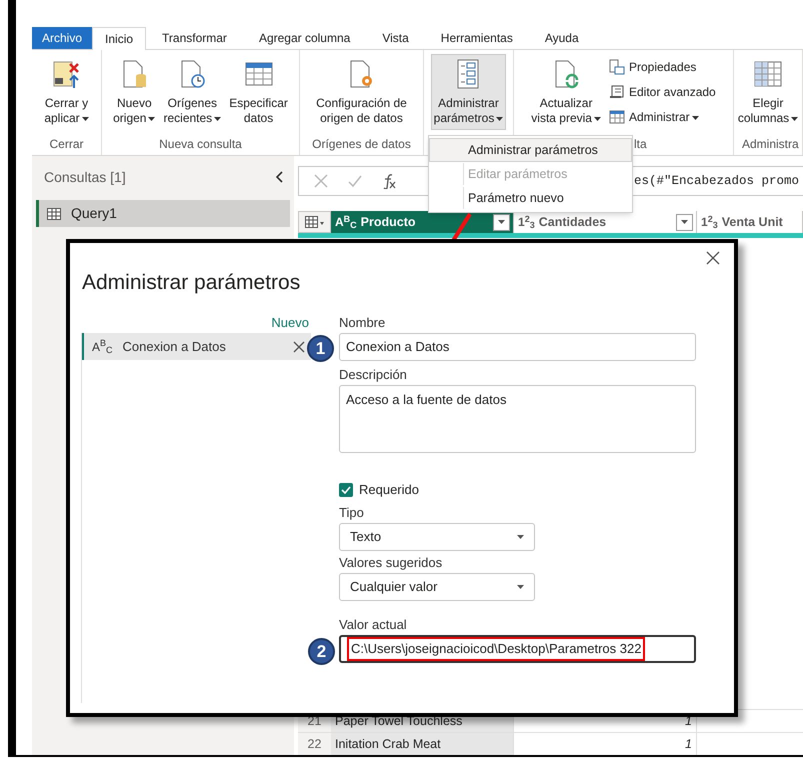 The width and height of the screenshot is (803, 760). What do you see at coordinates (321, 651) in the screenshot?
I see `number-badge: 2` at bounding box center [321, 651].